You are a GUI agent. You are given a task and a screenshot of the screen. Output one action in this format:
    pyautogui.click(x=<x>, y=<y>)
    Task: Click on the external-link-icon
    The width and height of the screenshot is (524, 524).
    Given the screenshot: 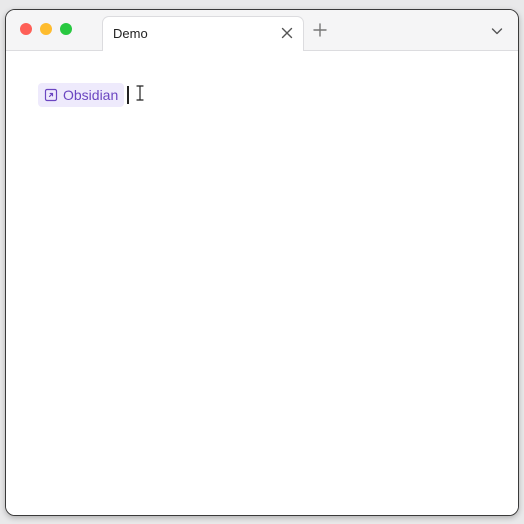 What is the action you would take?
    pyautogui.click(x=51, y=95)
    